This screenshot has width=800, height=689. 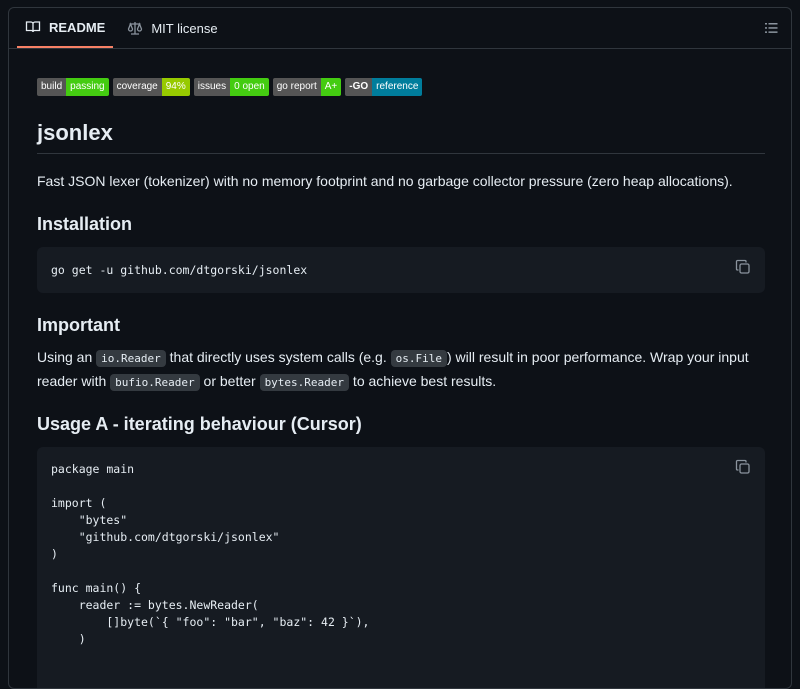 What do you see at coordinates (397, 87) in the screenshot?
I see `badge-value: reference` at bounding box center [397, 87].